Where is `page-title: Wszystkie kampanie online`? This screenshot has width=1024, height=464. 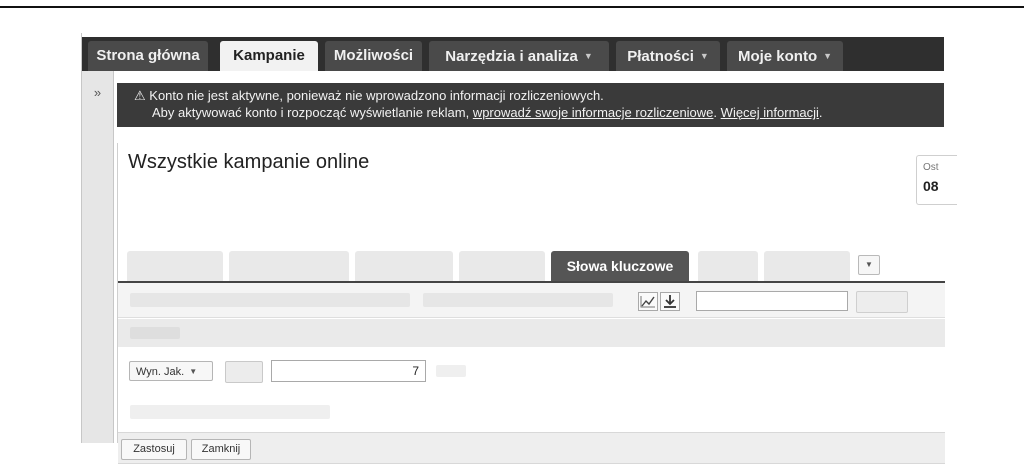 page-title: Wszystkie kampanie online is located at coordinates (249, 162).